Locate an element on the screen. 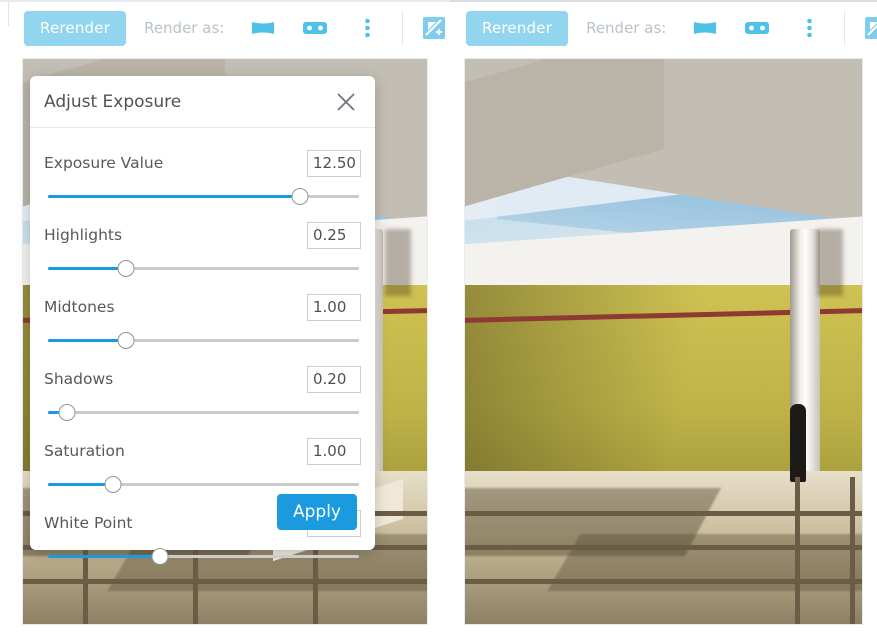  left-toolbar: Rerender Render as: is located at coordinates (225, 27).